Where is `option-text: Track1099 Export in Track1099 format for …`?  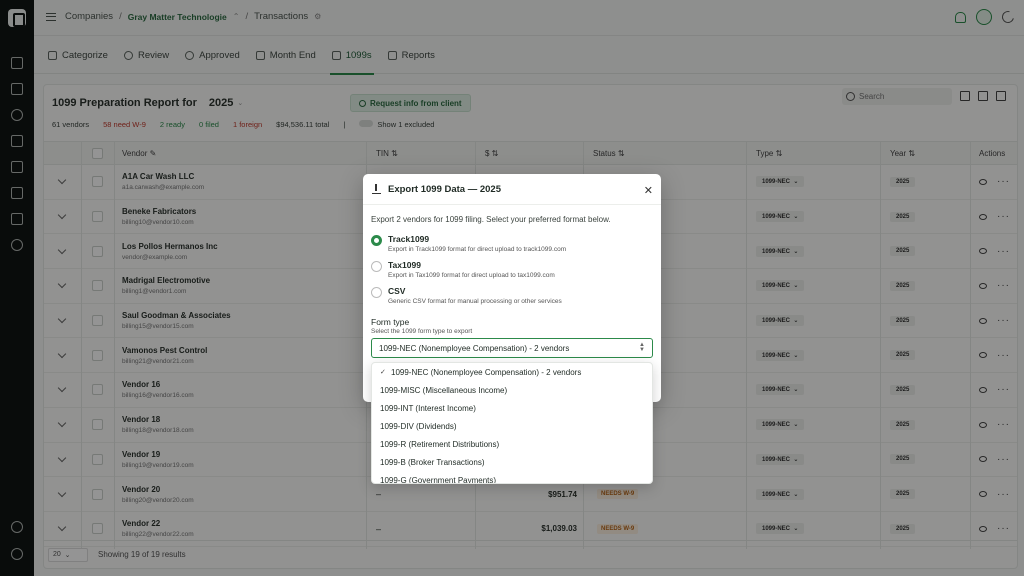
option-text: Track1099 Export in Track1099 format for … is located at coordinates (477, 243).